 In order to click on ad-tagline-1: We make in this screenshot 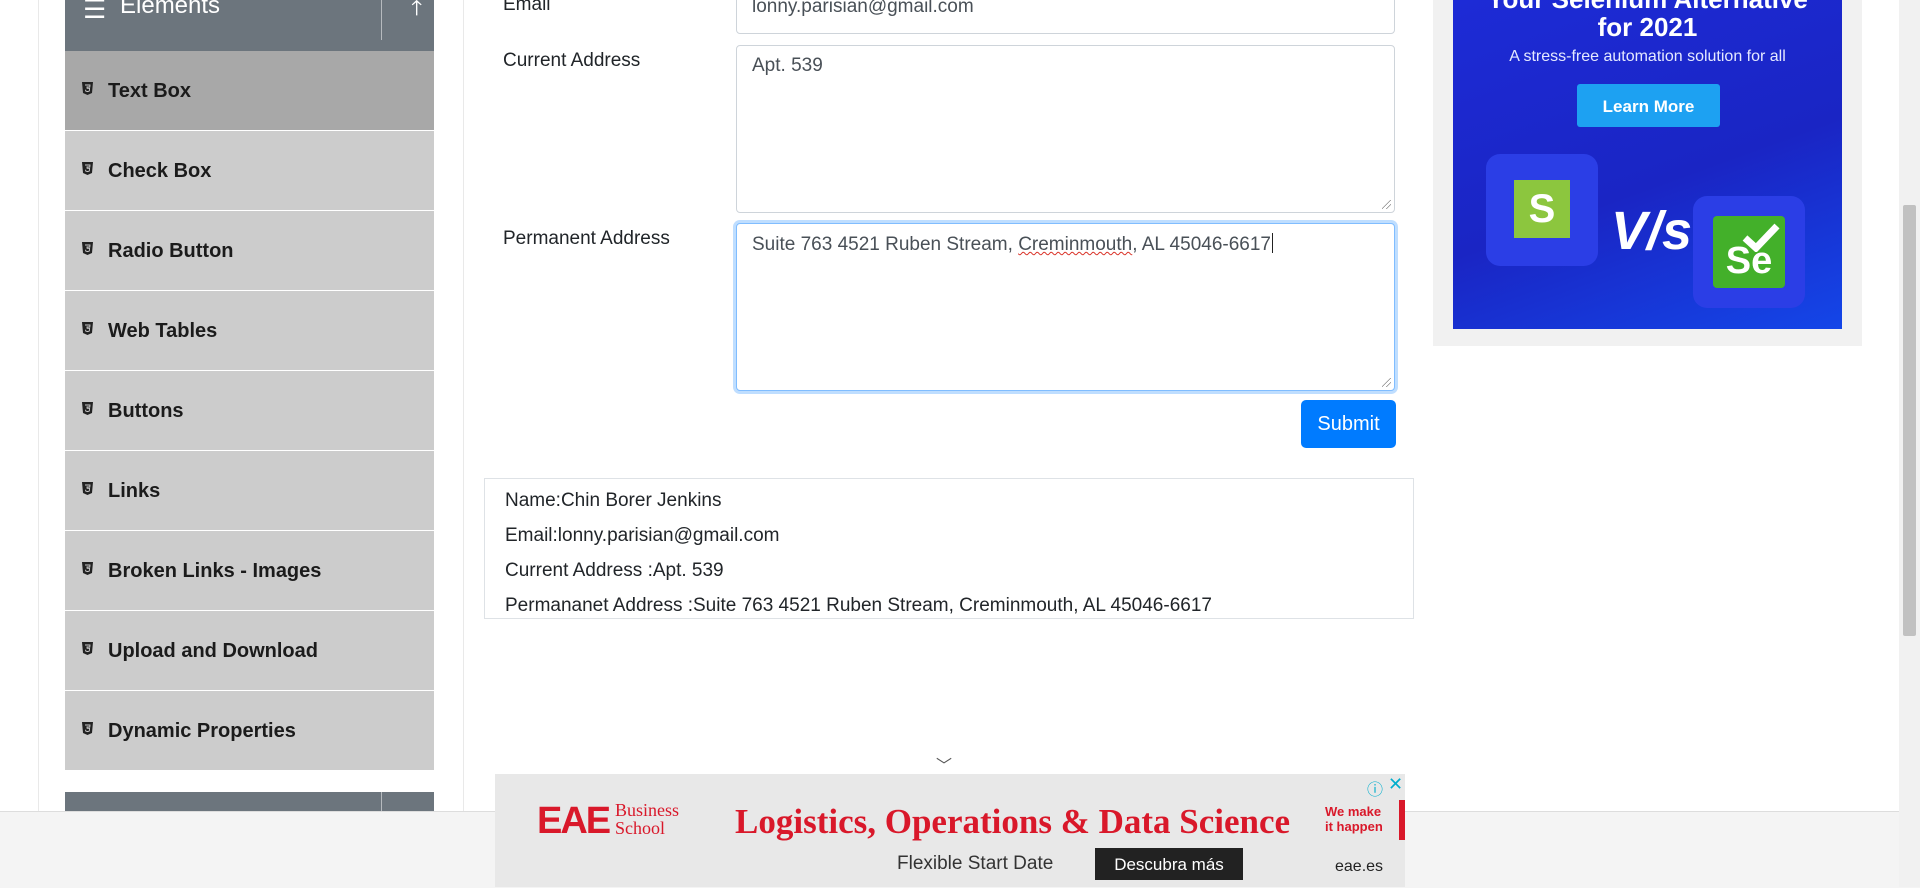, I will do `click(1353, 811)`.